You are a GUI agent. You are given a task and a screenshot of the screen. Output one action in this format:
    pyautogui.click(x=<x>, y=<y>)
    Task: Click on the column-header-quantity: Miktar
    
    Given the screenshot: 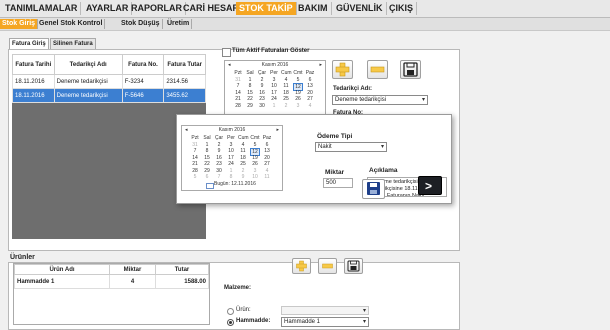 What is the action you would take?
    pyautogui.click(x=132, y=269)
    